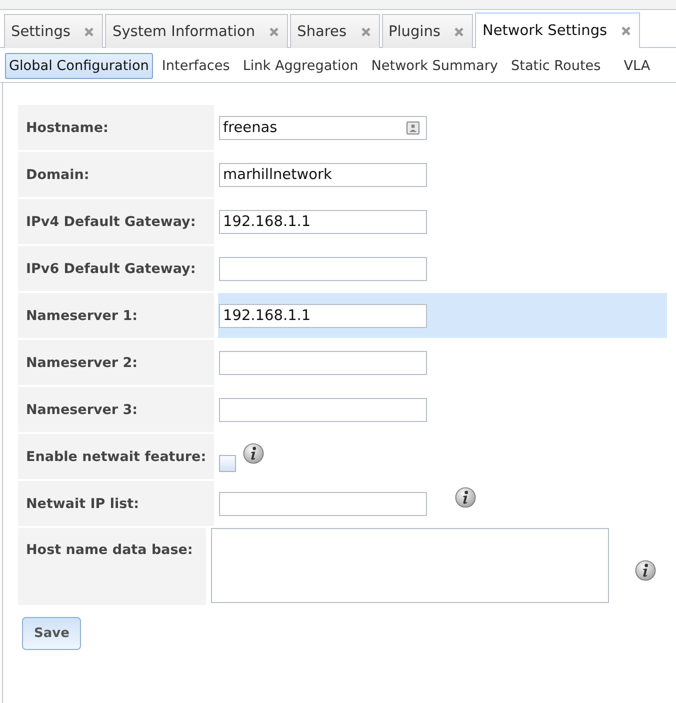 This screenshot has width=676, height=703. What do you see at coordinates (323, 128) in the screenshot?
I see `input-field: freenas` at bounding box center [323, 128].